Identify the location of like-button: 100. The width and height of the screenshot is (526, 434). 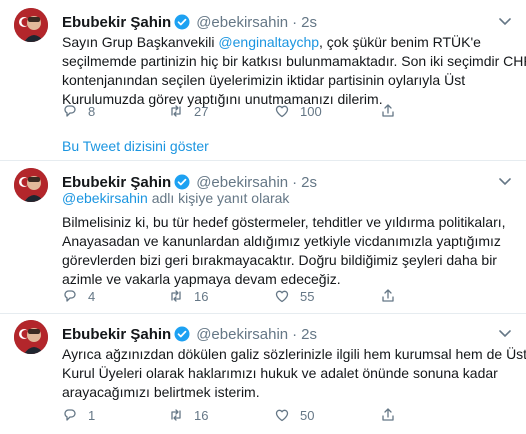
(298, 111).